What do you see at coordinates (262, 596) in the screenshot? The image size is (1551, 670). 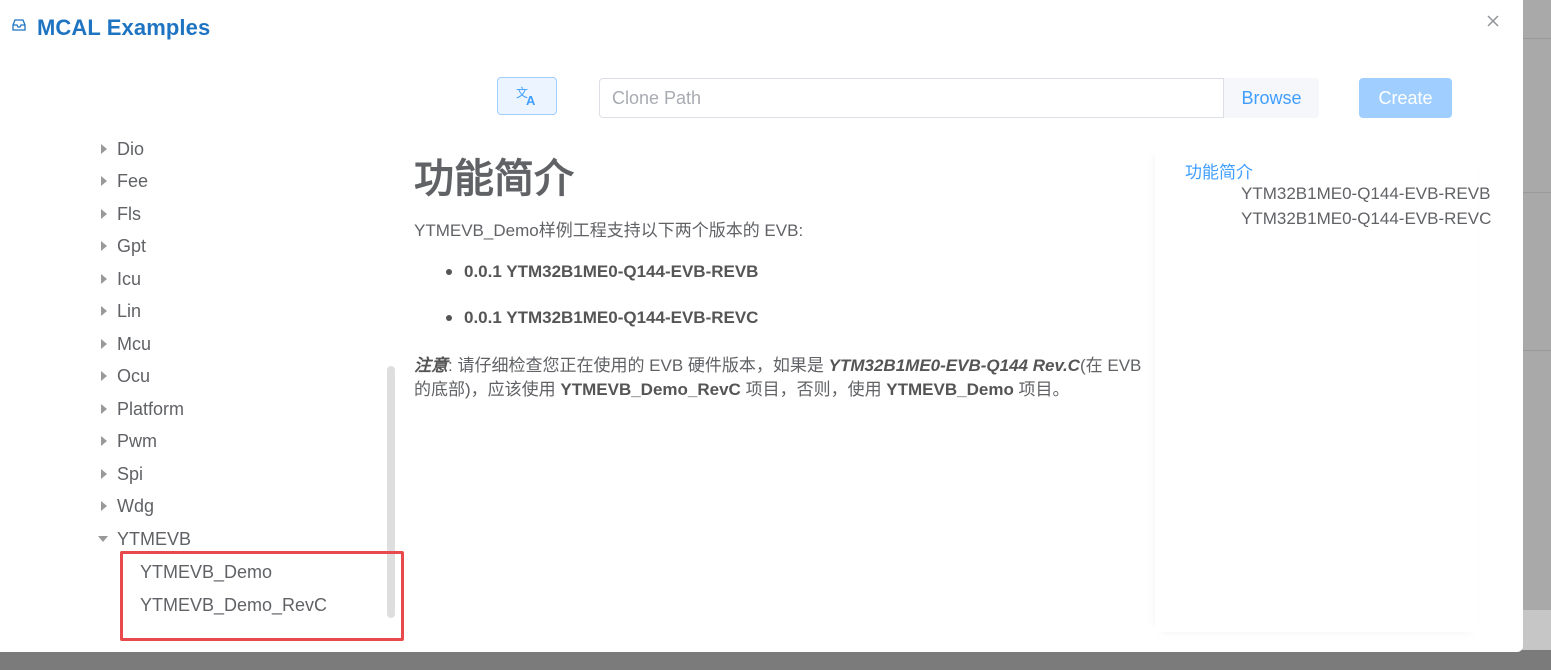 I see `highlight-box` at bounding box center [262, 596].